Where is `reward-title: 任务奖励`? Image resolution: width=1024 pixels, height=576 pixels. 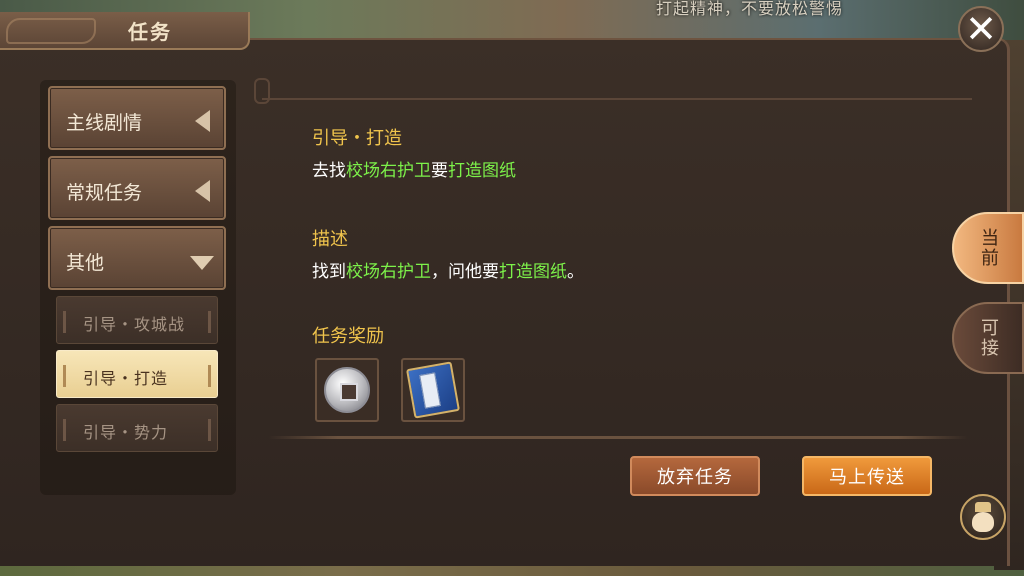 reward-title: 任务奖励 is located at coordinates (348, 336).